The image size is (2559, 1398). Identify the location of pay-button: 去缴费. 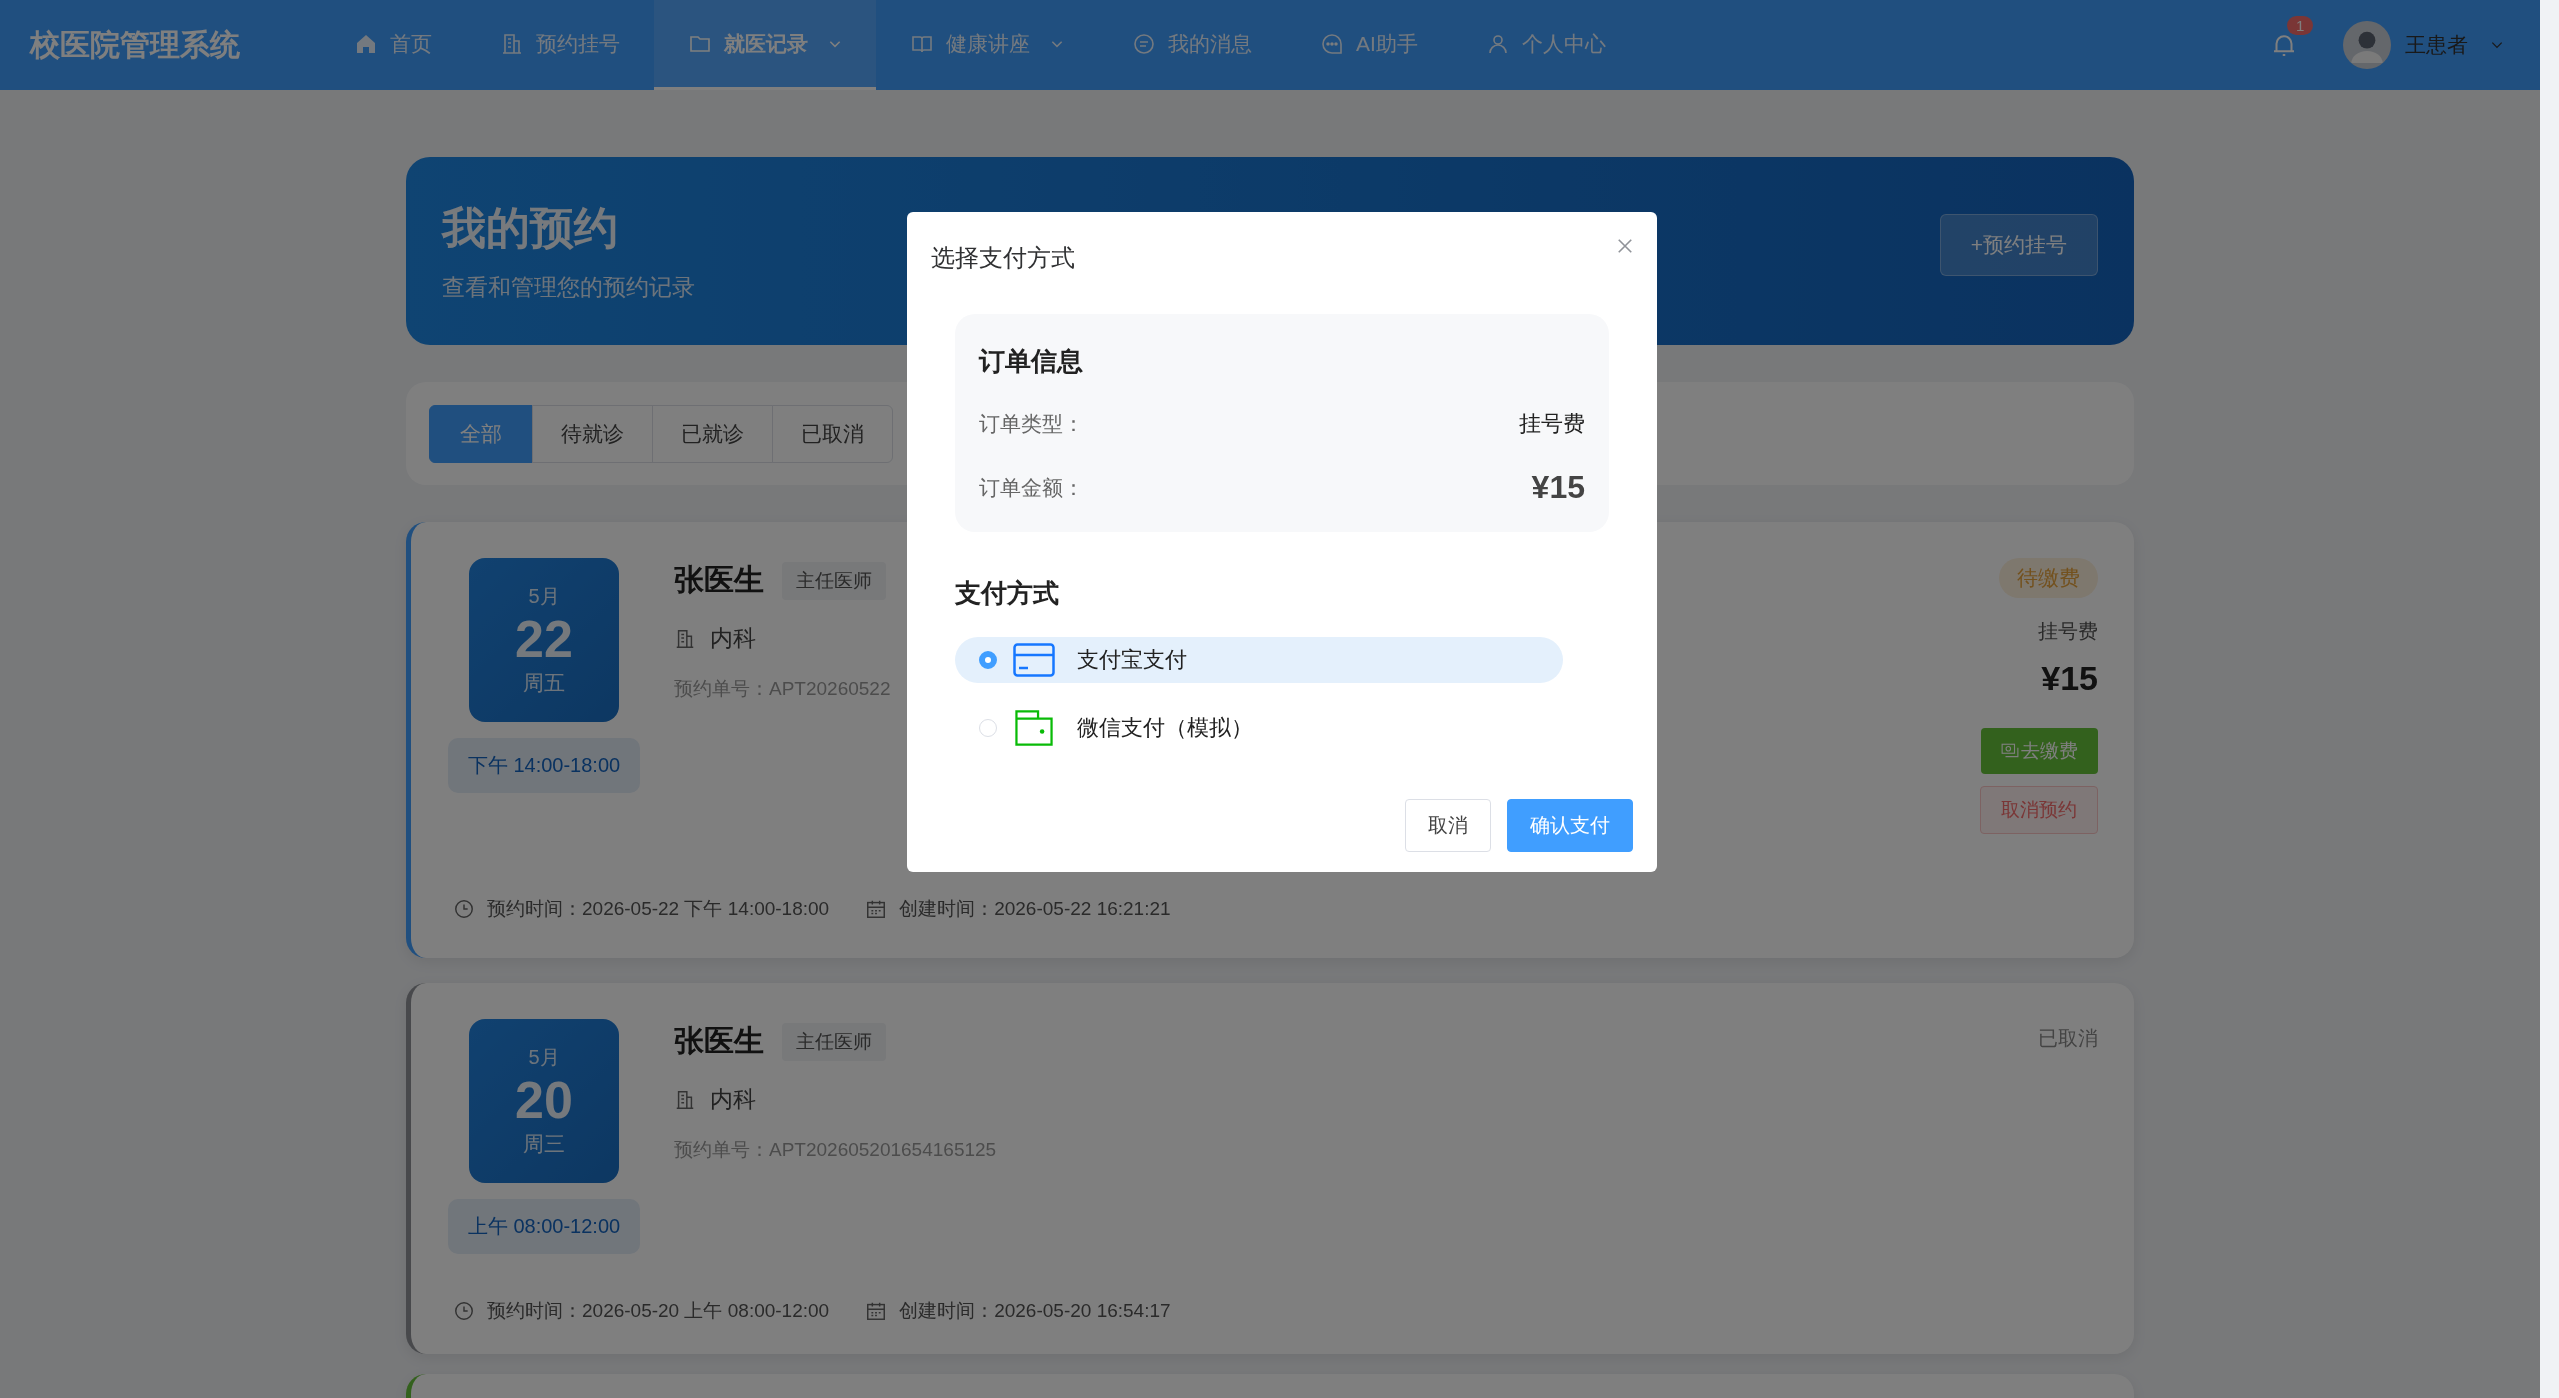
(2039, 751).